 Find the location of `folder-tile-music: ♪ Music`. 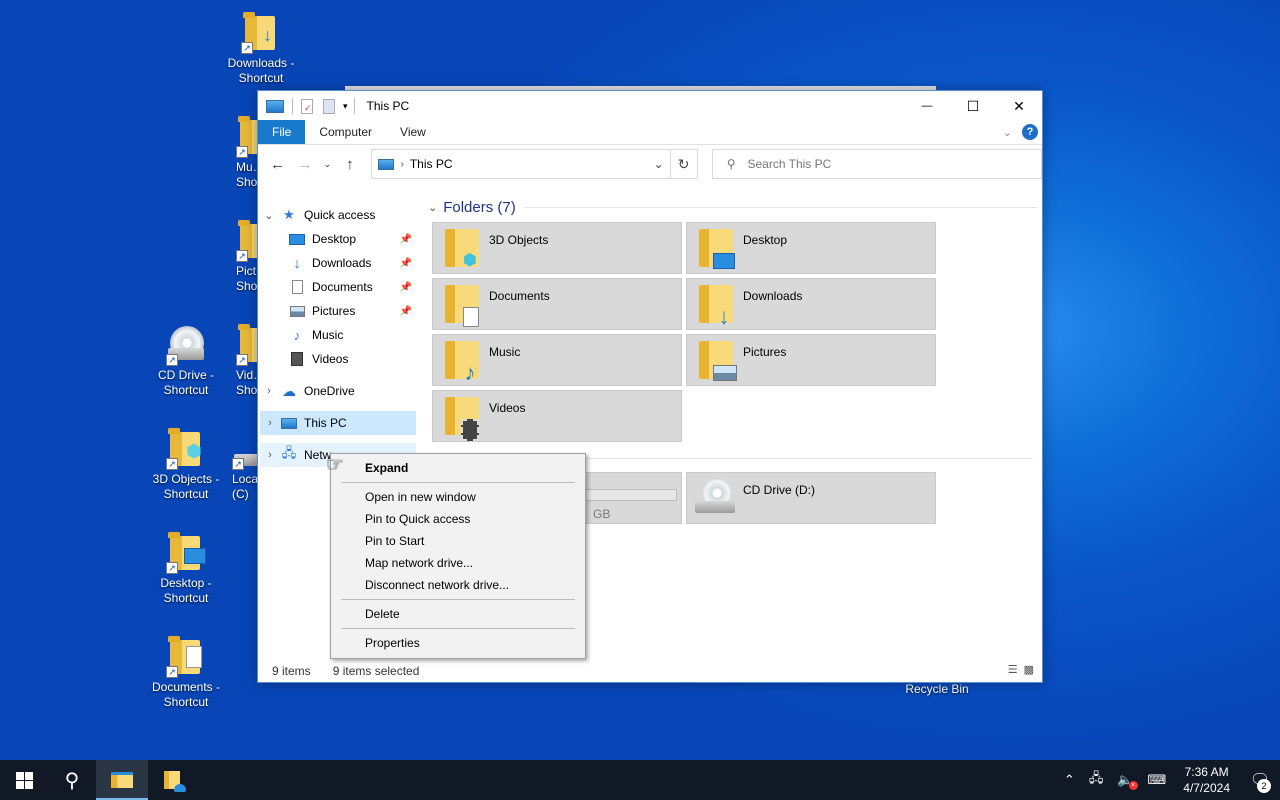

folder-tile-music: ♪ Music is located at coordinates (557, 360).